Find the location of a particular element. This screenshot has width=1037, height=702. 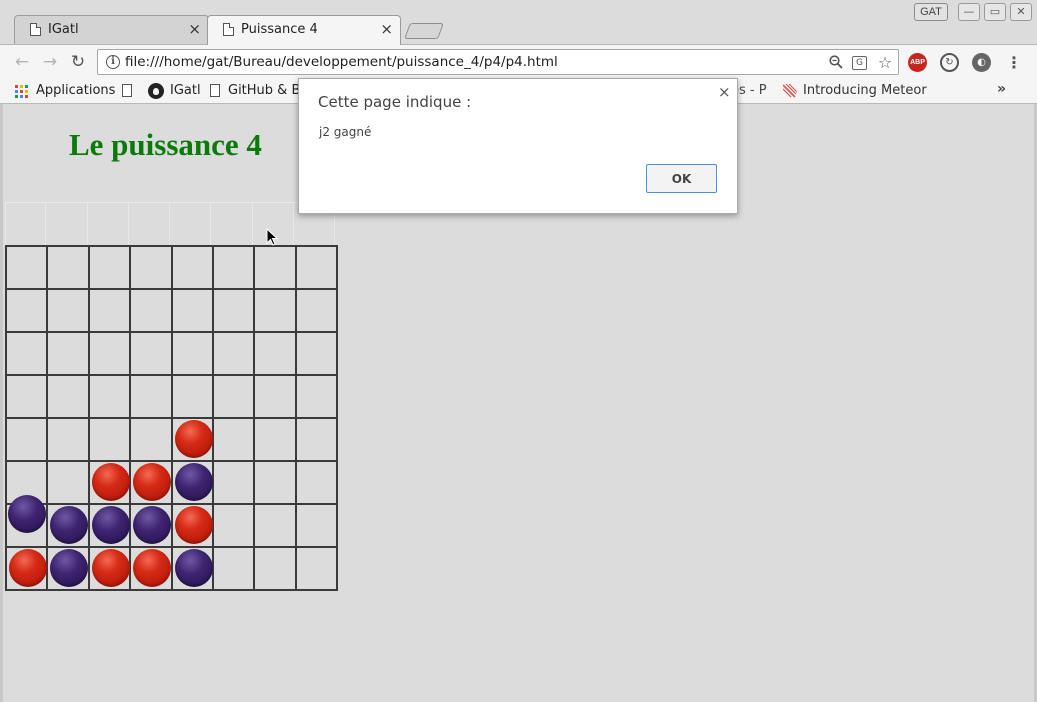

dialog-close-icon: × is located at coordinates (724, 92).